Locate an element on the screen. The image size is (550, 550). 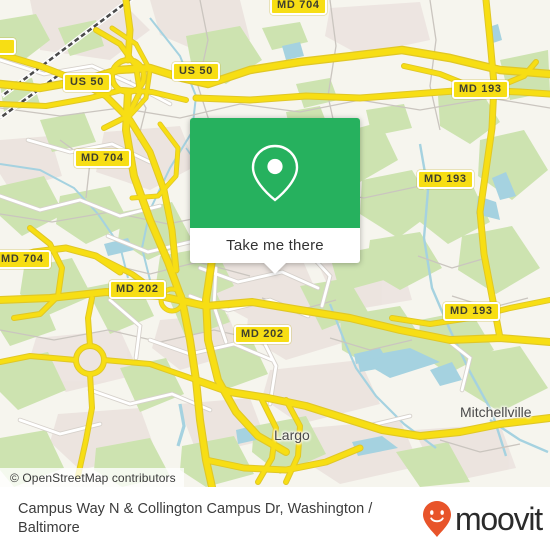
popup-header is located at coordinates (275, 173).